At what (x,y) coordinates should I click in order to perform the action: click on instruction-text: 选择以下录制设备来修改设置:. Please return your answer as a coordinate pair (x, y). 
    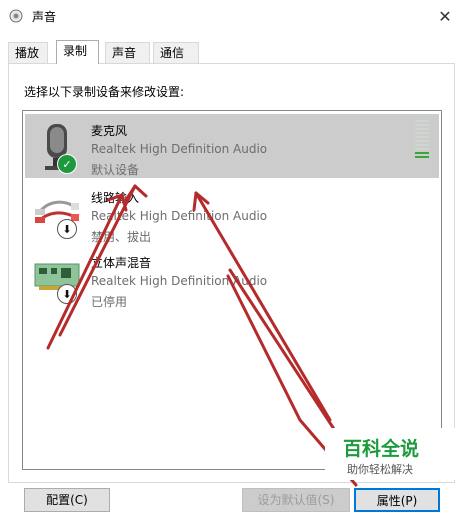
    Looking at the image, I should click on (104, 92).